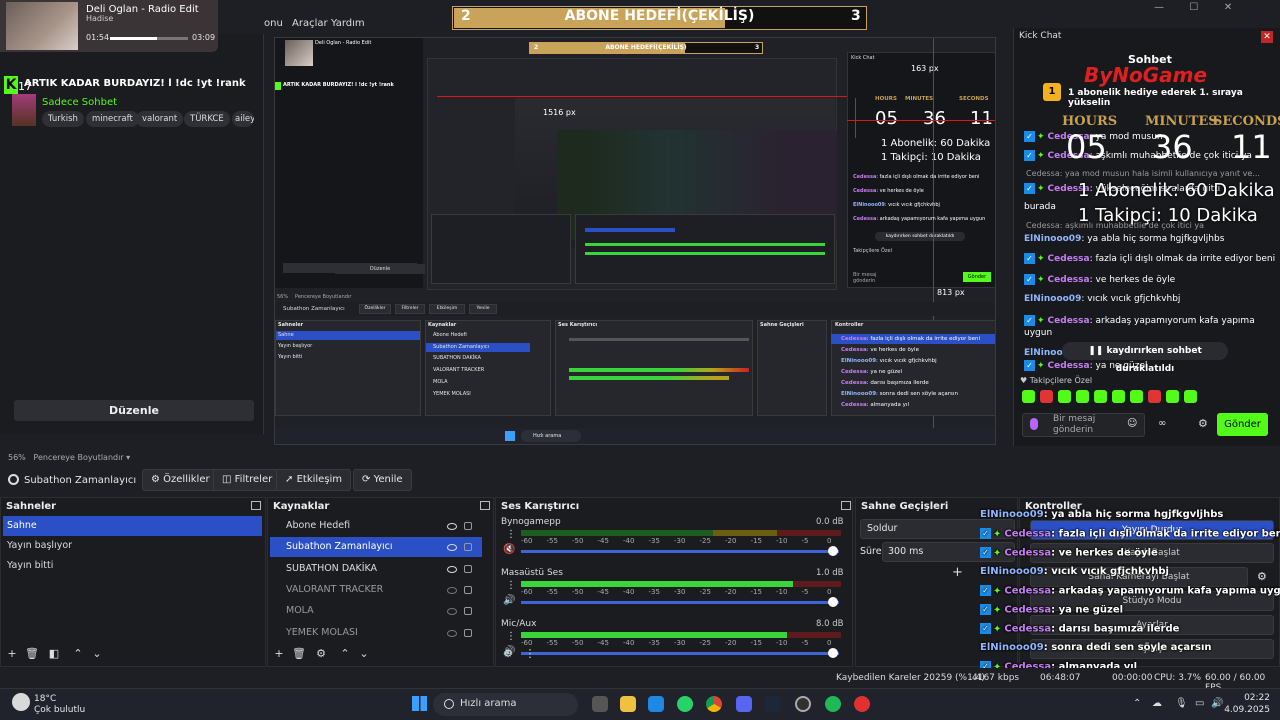  Describe the element at coordinates (714, 704) in the screenshot. I see `chrome-icon` at that location.